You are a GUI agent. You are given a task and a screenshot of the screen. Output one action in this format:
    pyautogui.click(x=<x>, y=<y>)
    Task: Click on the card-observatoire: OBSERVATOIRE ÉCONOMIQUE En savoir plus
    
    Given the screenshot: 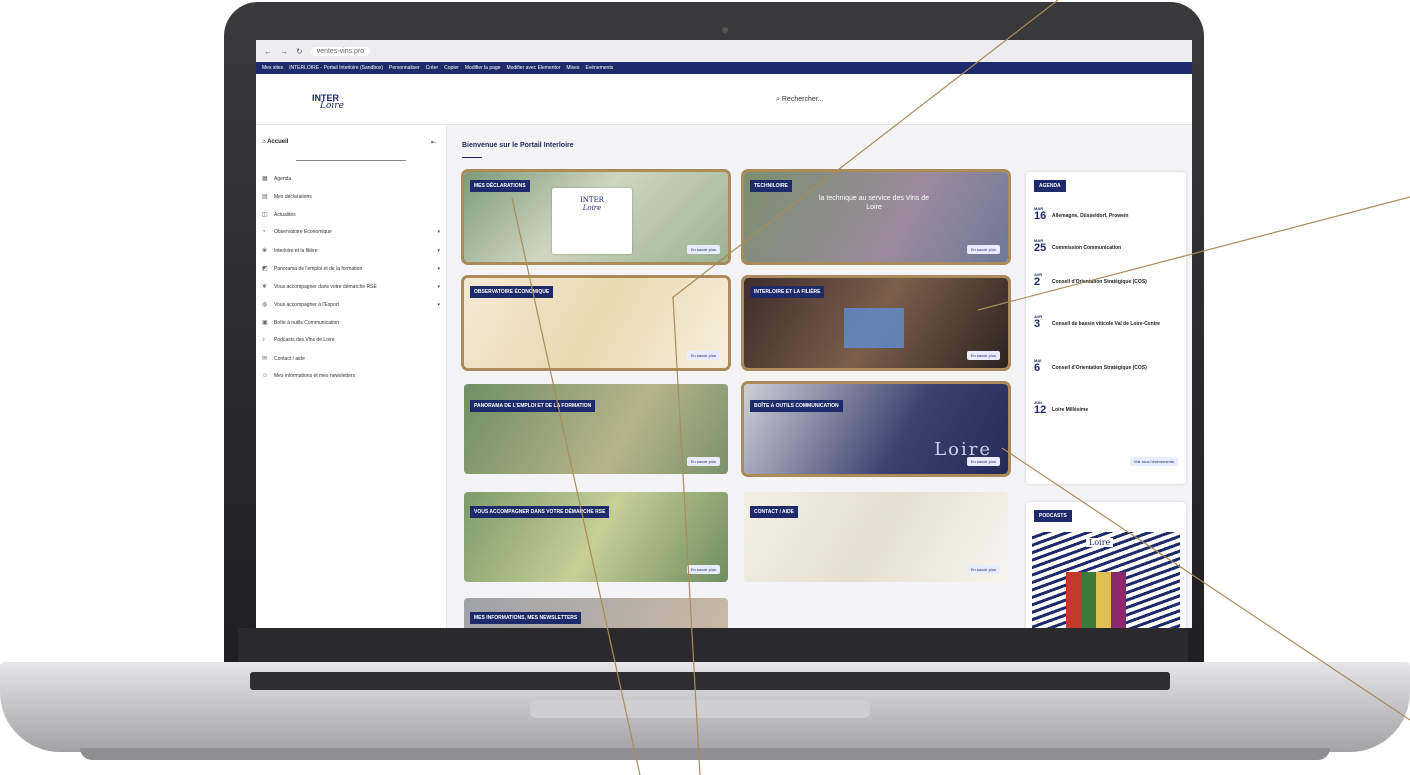 What is the action you would take?
    pyautogui.click(x=596, y=323)
    